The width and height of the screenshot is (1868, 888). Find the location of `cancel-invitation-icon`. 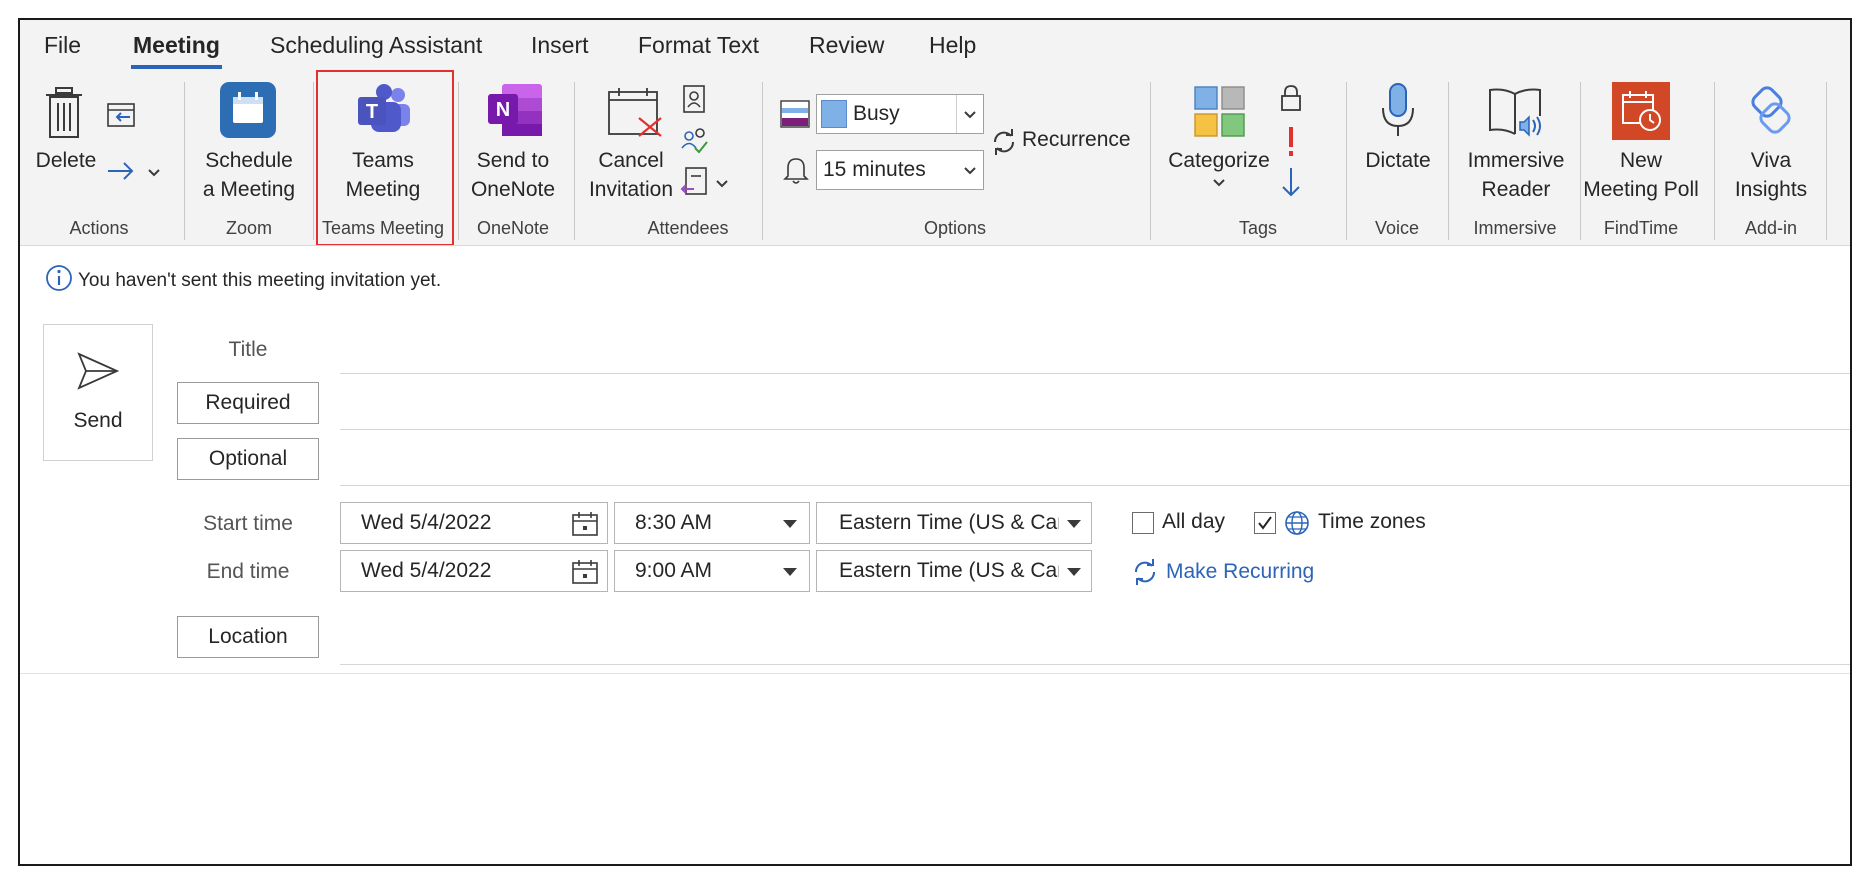

cancel-invitation-icon is located at coordinates (636, 112).